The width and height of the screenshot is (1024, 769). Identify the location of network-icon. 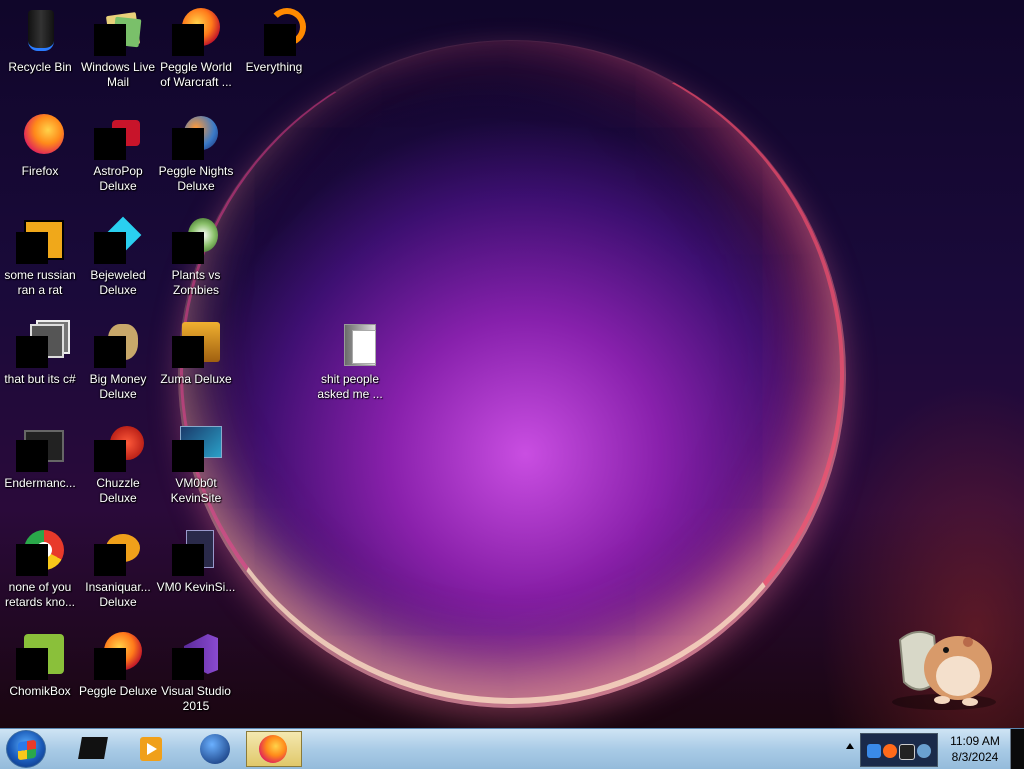
(874, 751).